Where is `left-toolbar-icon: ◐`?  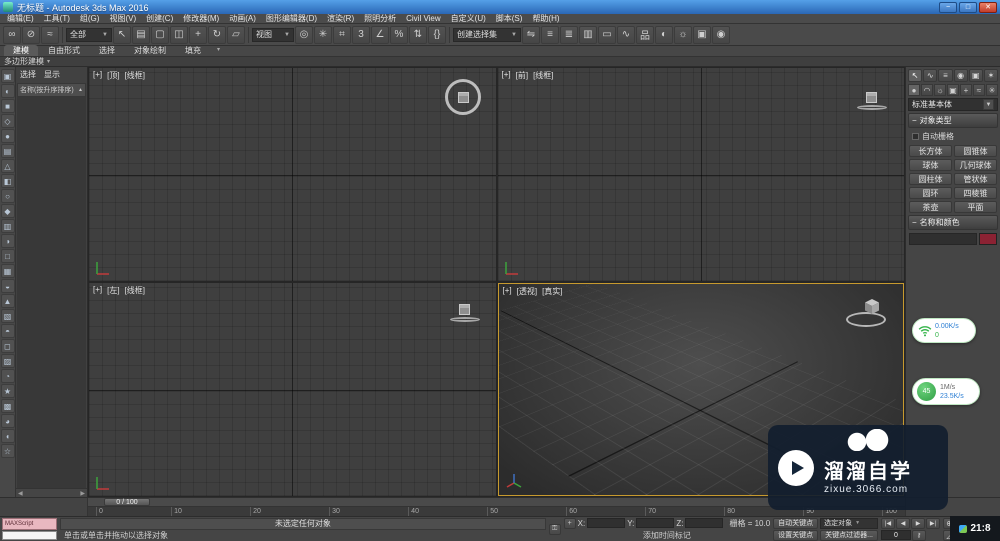 left-toolbar-icon: ◐ is located at coordinates (7, 91).